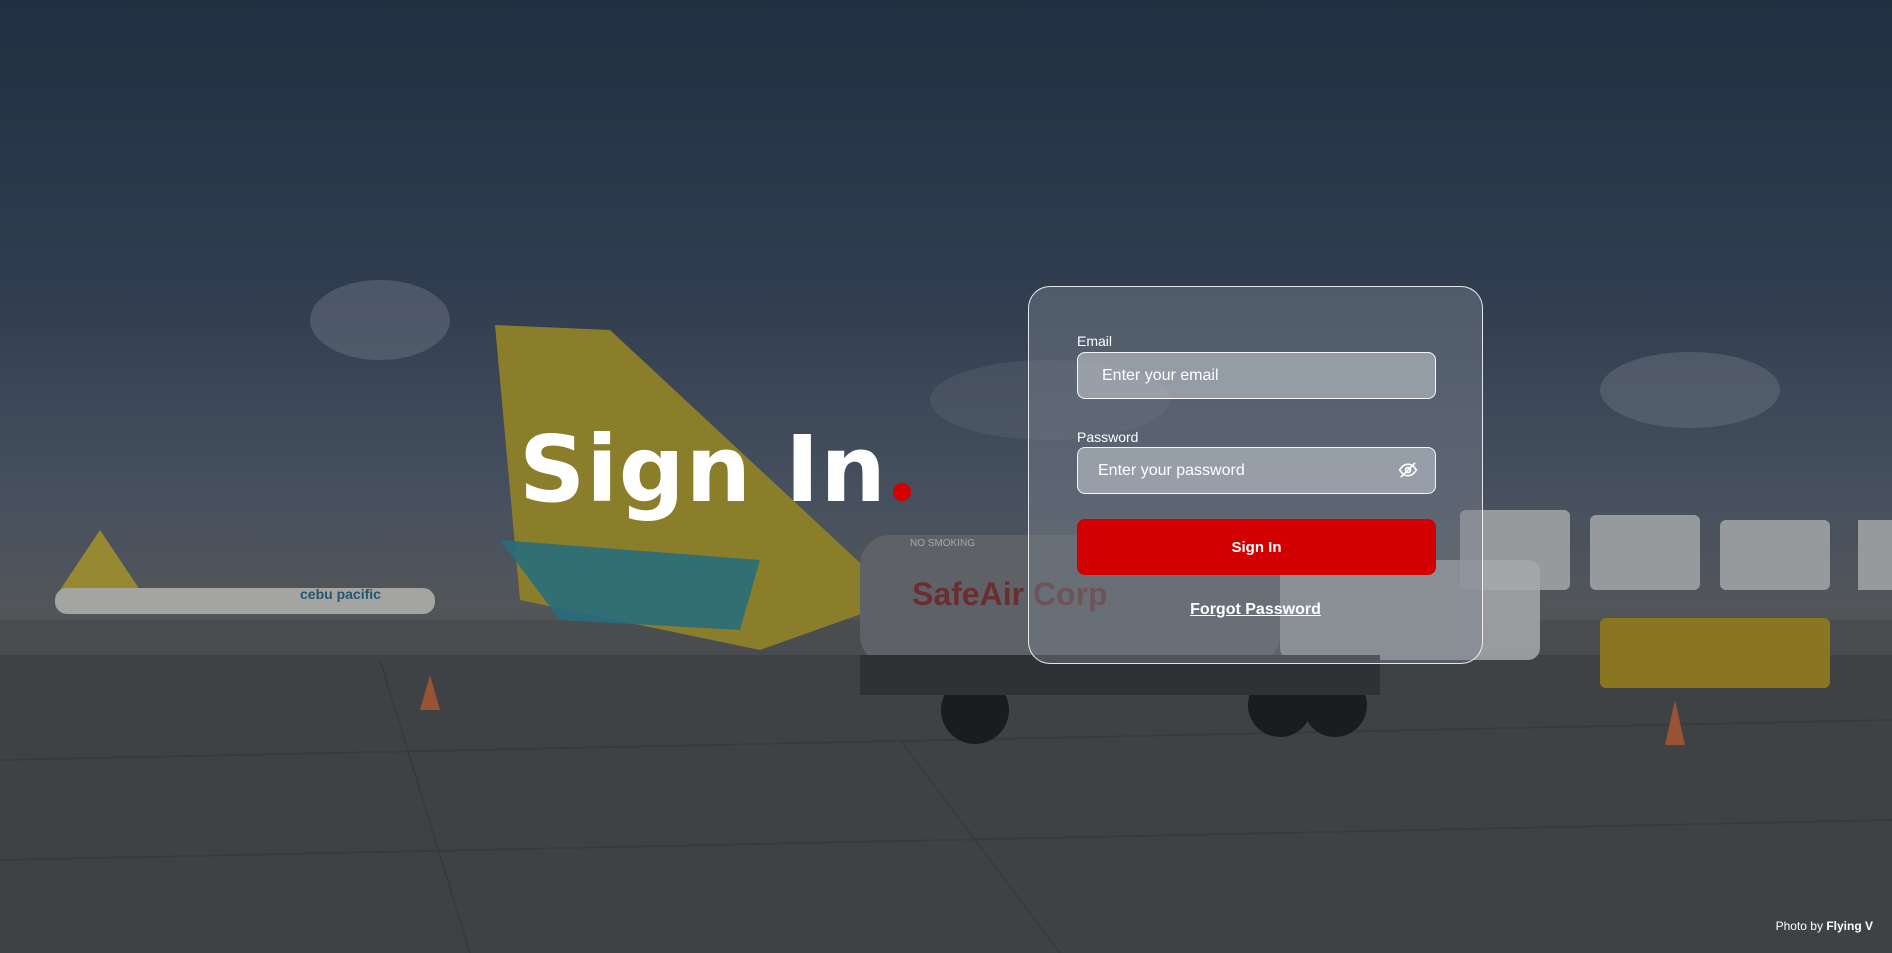 The width and height of the screenshot is (1892, 953). I want to click on eye-off-icon, so click(1408, 470).